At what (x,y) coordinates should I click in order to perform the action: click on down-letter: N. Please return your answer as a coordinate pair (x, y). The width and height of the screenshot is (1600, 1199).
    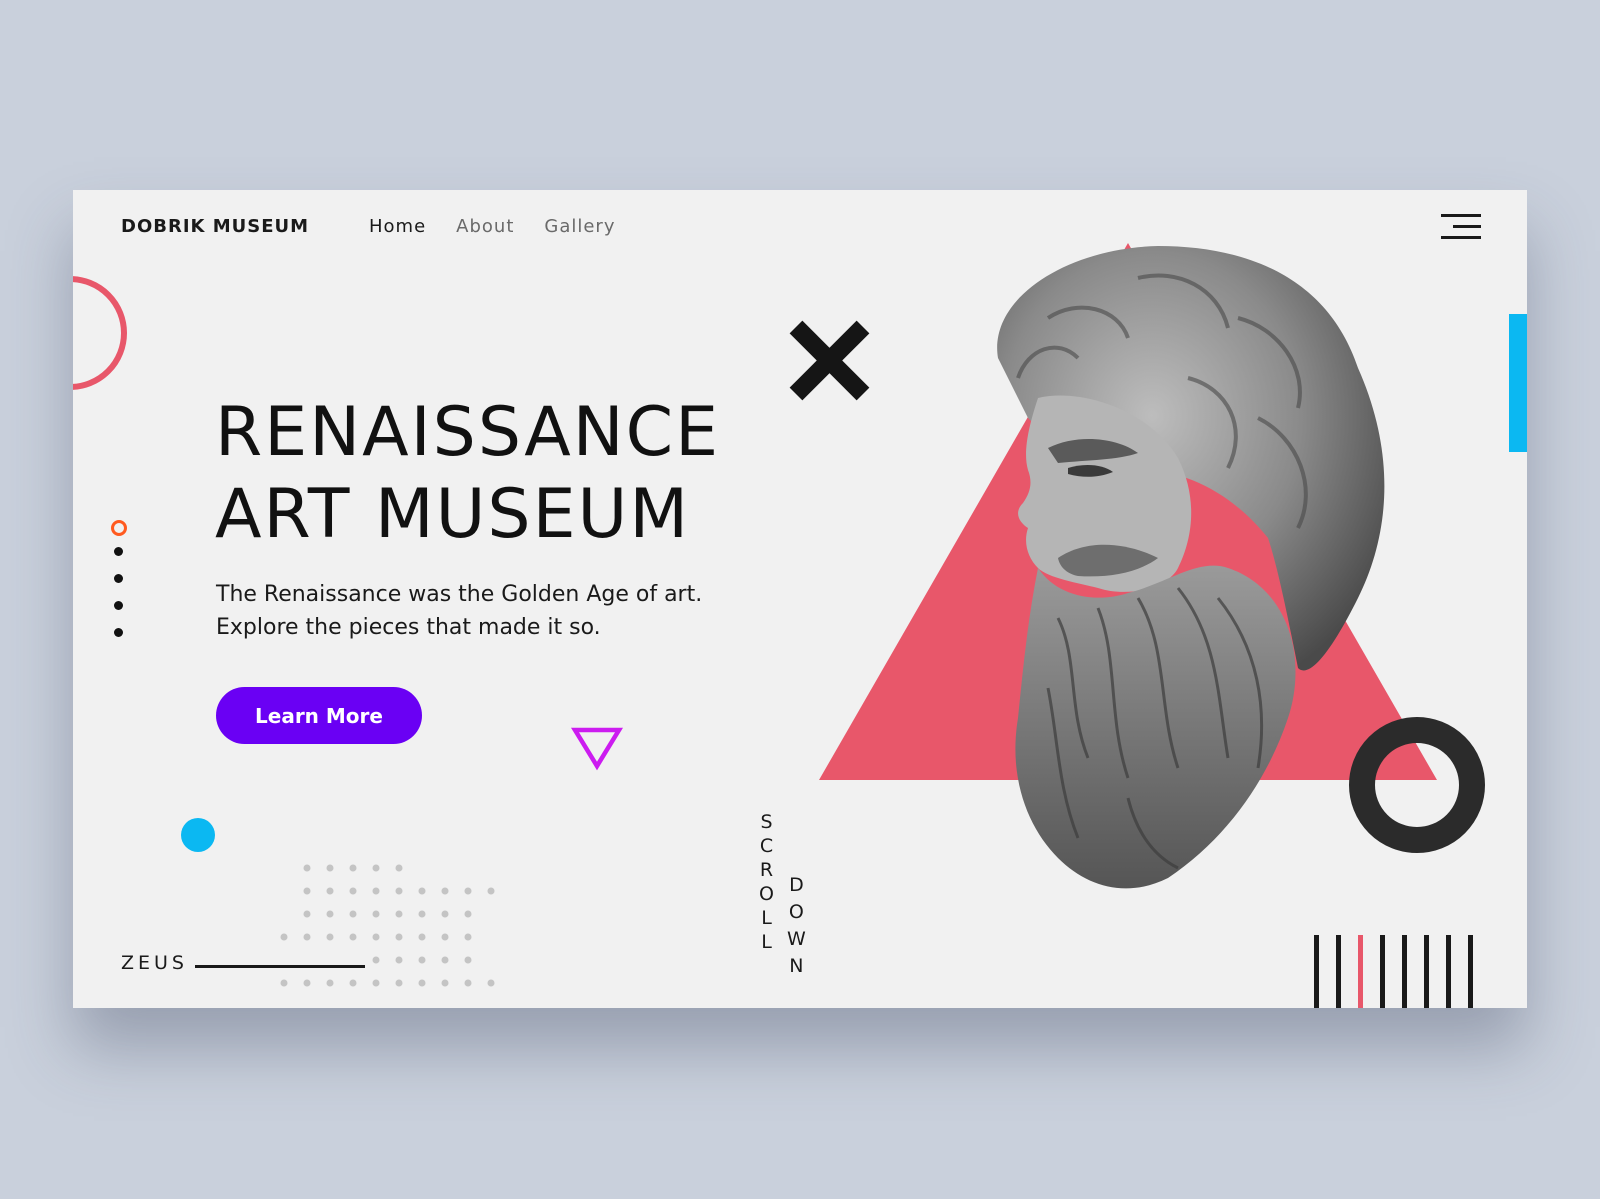
    Looking at the image, I should click on (796, 966).